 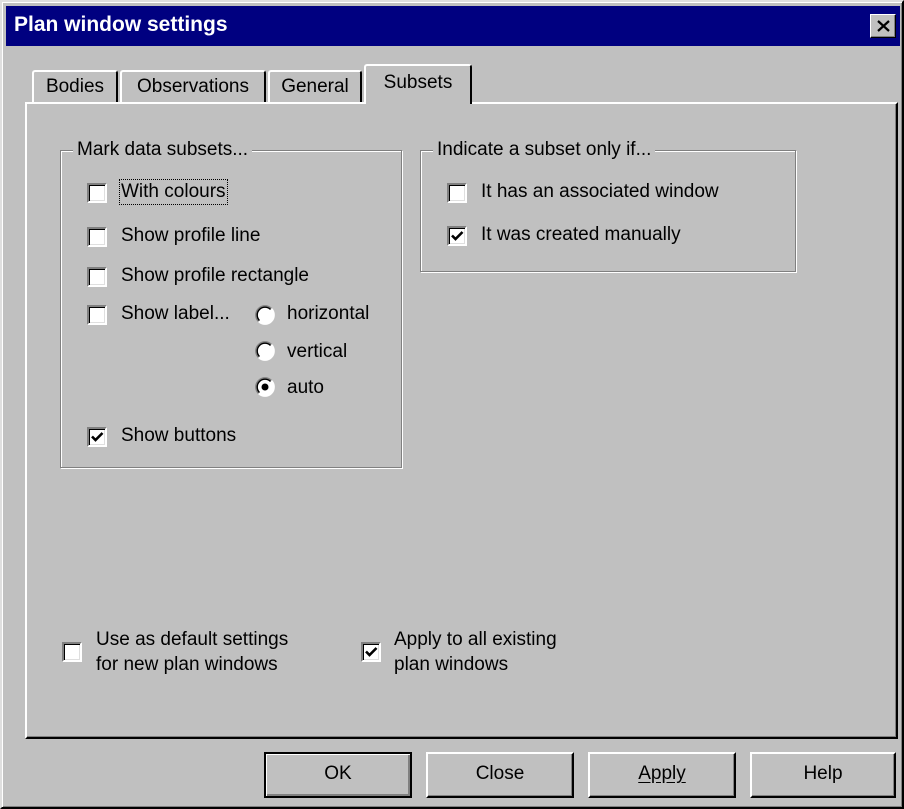 What do you see at coordinates (500, 775) in the screenshot?
I see `close-button: Close` at bounding box center [500, 775].